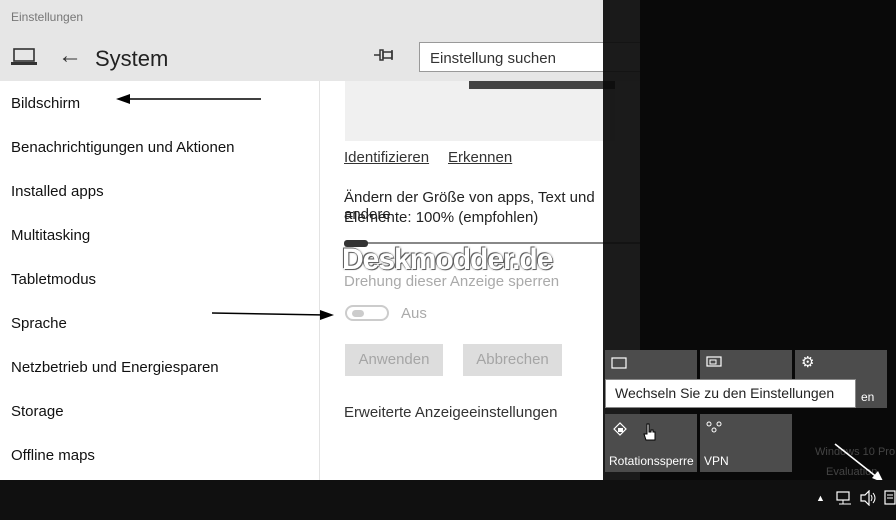 This screenshot has width=896, height=520. Describe the element at coordinates (714, 429) in the screenshot. I see `vpn-icon` at that location.